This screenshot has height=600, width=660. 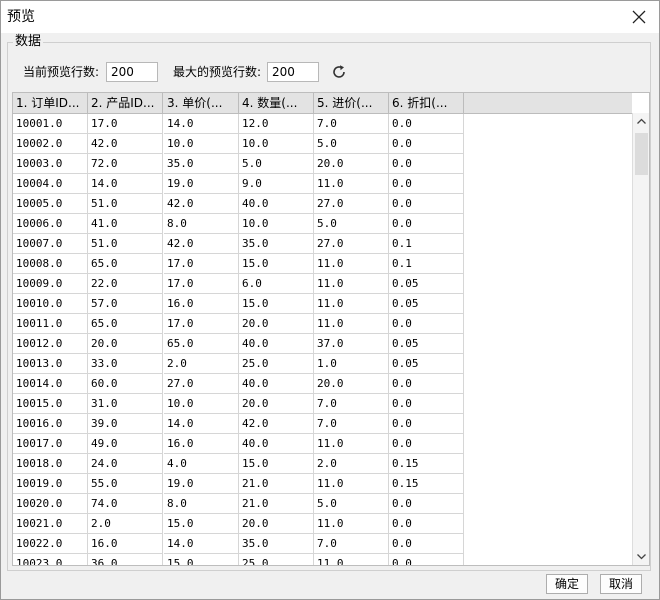 I want to click on scroll-down-icon, so click(x=641, y=556).